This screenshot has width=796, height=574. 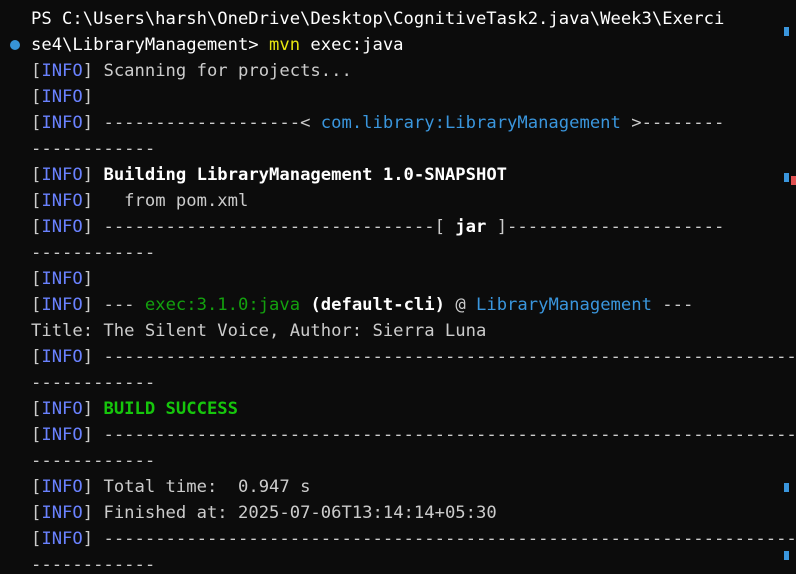 What do you see at coordinates (217, 45) in the screenshot?
I see `prompt-line-2: se4\LibraryManagement> mvn exec:java` at bounding box center [217, 45].